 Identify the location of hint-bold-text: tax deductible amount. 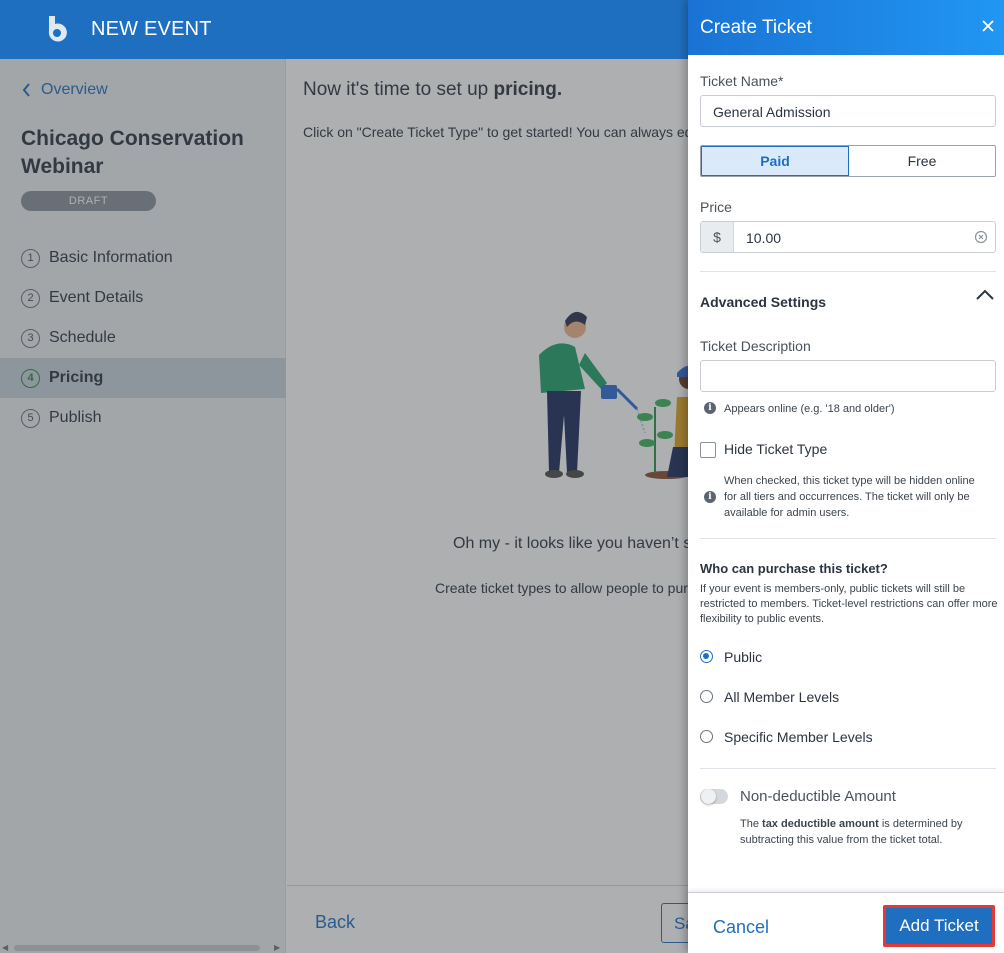
(820, 824).